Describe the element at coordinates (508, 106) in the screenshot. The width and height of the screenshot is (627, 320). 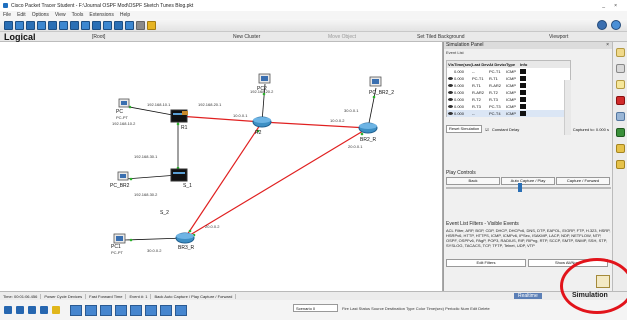
I see `event-row: 0.000 R-T3 PC-T3 ICMP` at that location.